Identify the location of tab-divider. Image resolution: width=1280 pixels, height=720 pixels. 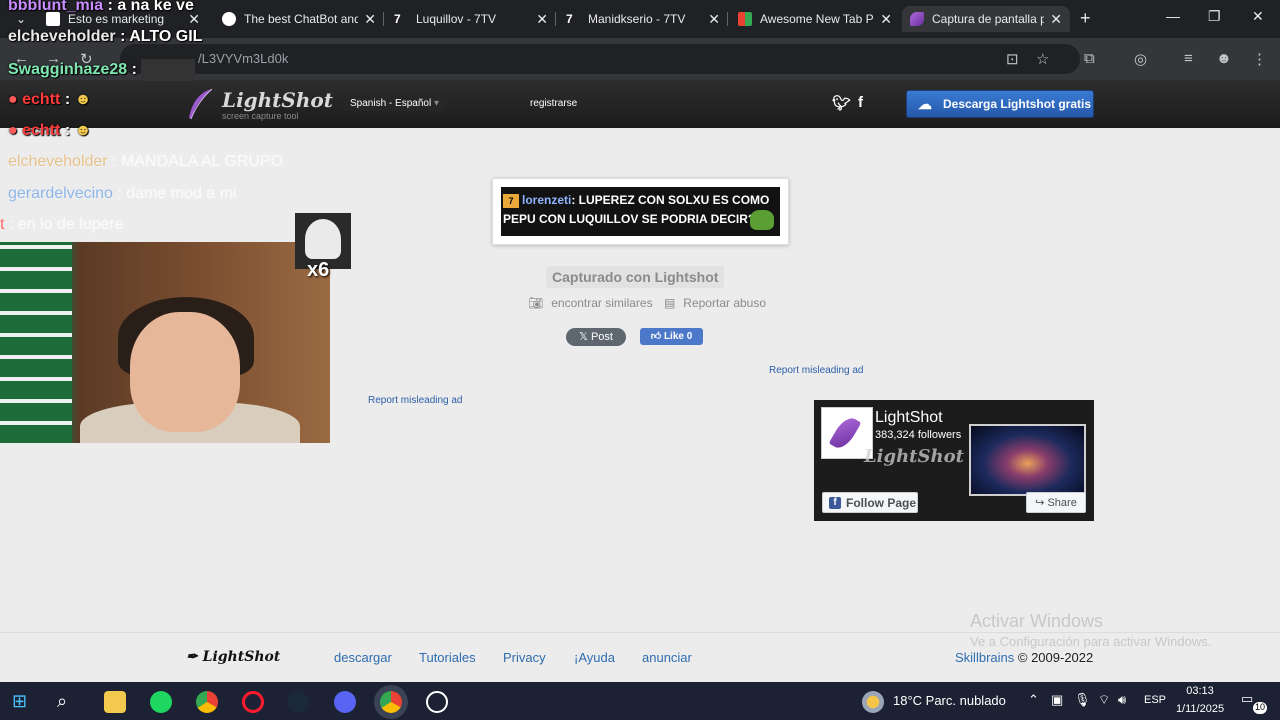
(383, 19).